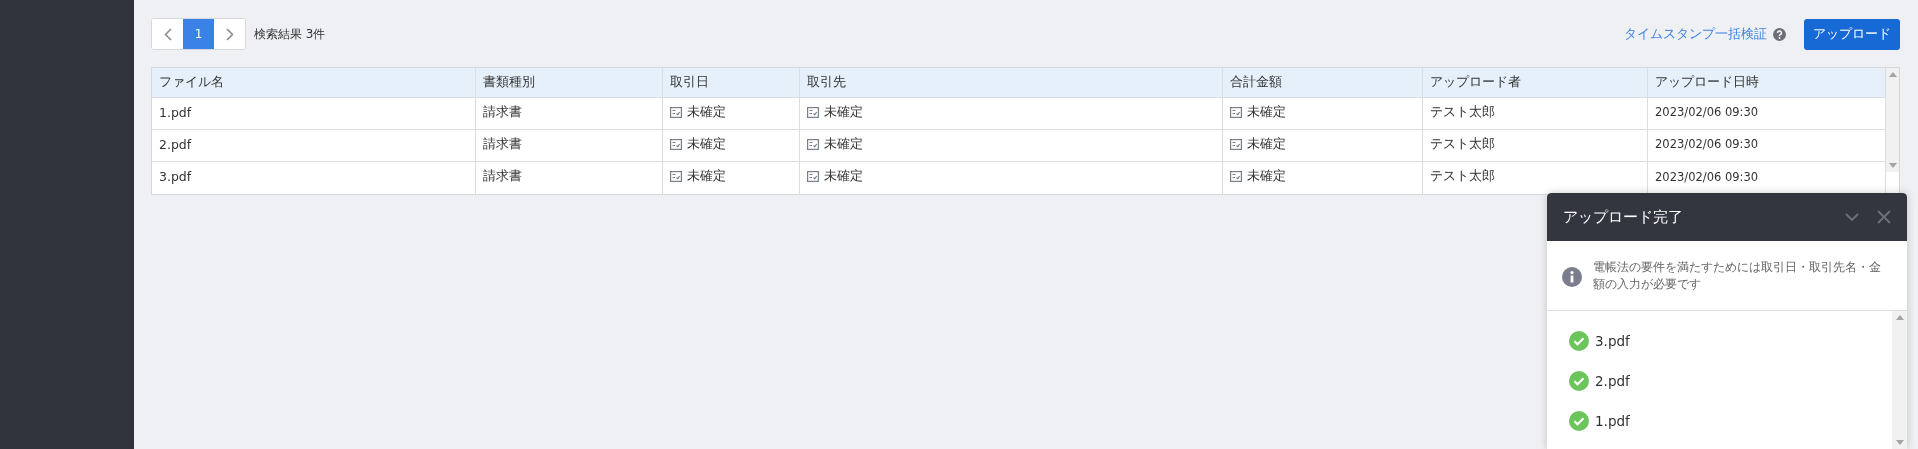 The height and width of the screenshot is (449, 1918). I want to click on chevron-right-icon, so click(229, 34).